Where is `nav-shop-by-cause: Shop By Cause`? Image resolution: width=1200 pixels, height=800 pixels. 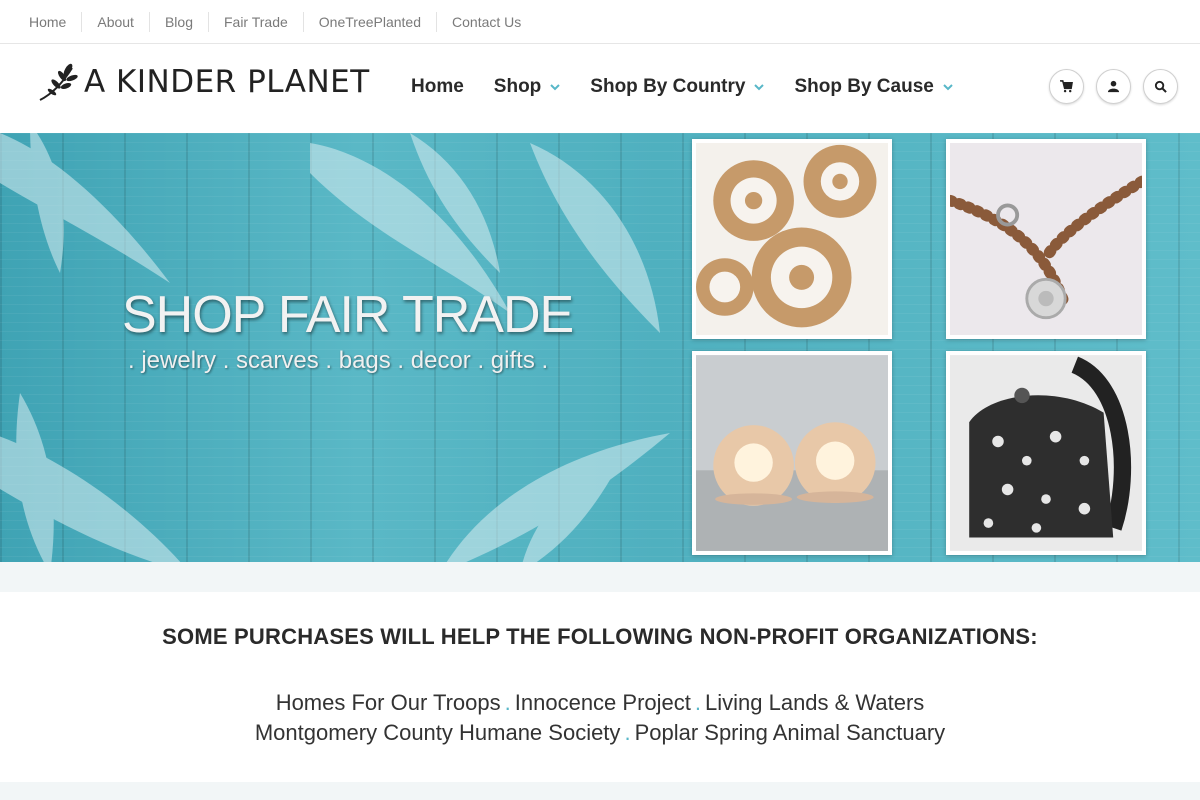
nav-shop-by-cause: Shop By Cause is located at coordinates (873, 87).